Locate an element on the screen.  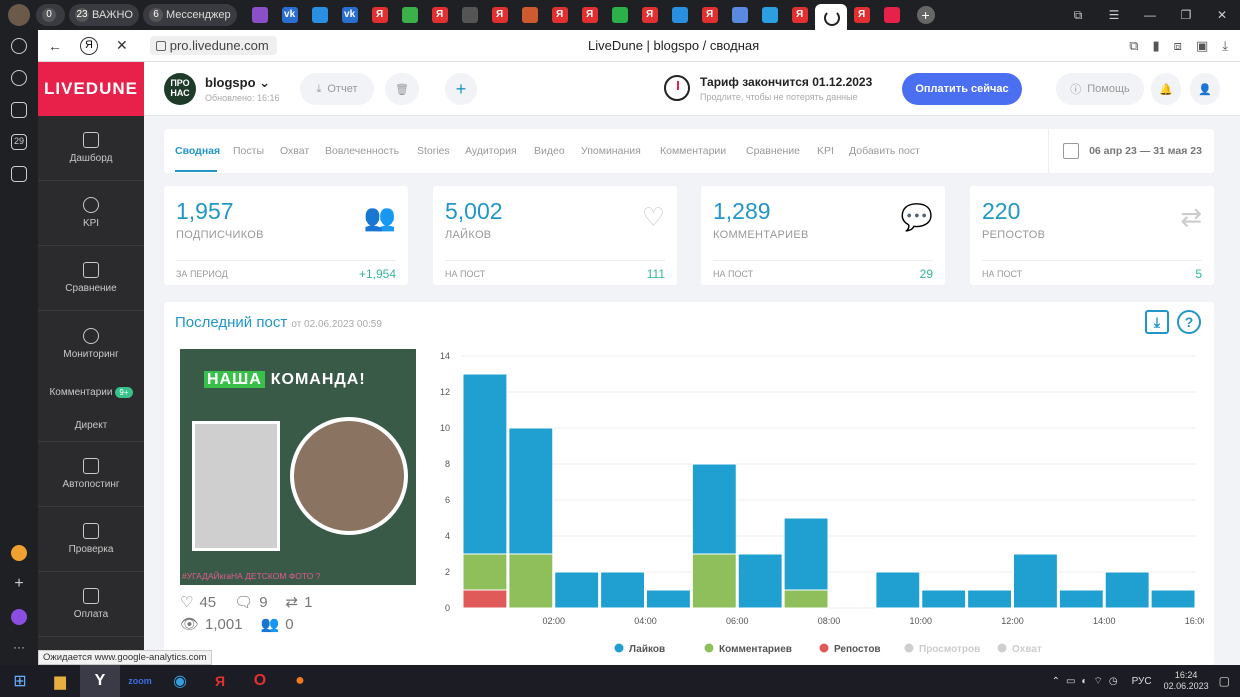
chevron-down-icon: ⌄ is located at coordinates (265, 82).